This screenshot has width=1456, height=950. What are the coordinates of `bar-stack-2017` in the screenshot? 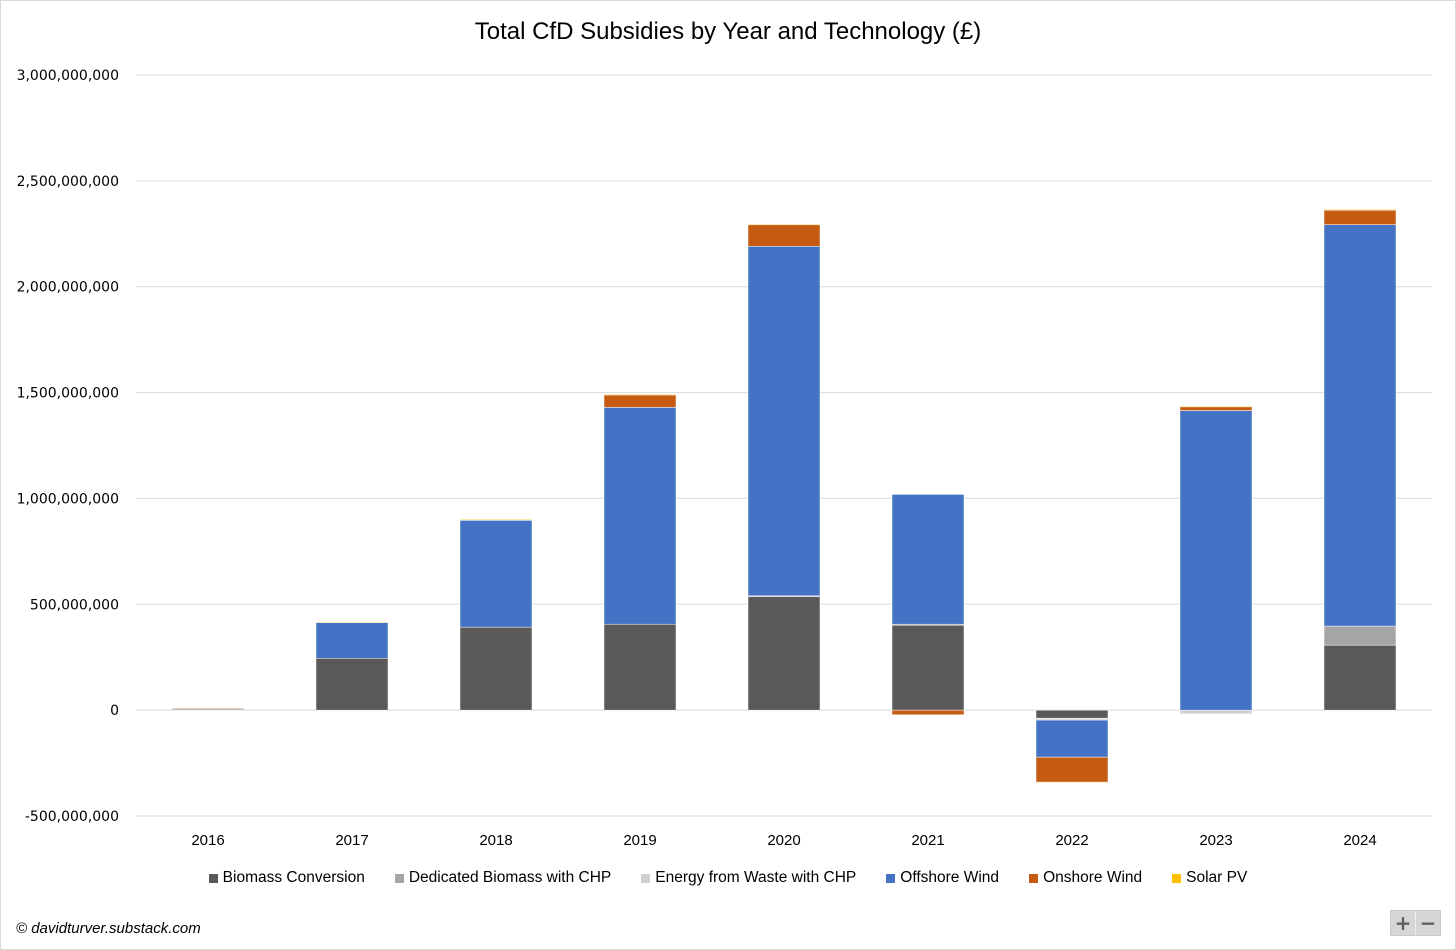 It's located at (352, 666).